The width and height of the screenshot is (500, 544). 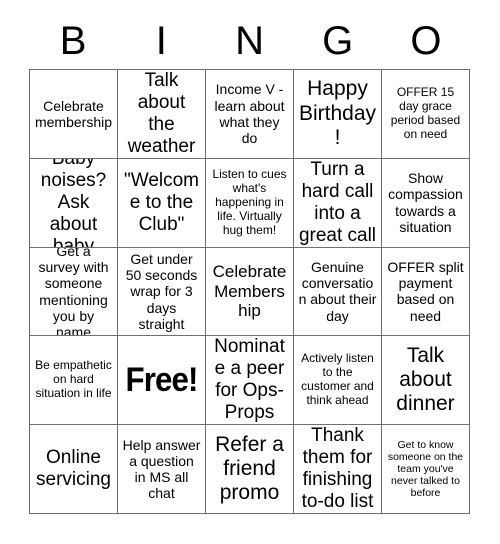 I want to click on bingo-header-row: B I N G O, so click(x=249, y=41).